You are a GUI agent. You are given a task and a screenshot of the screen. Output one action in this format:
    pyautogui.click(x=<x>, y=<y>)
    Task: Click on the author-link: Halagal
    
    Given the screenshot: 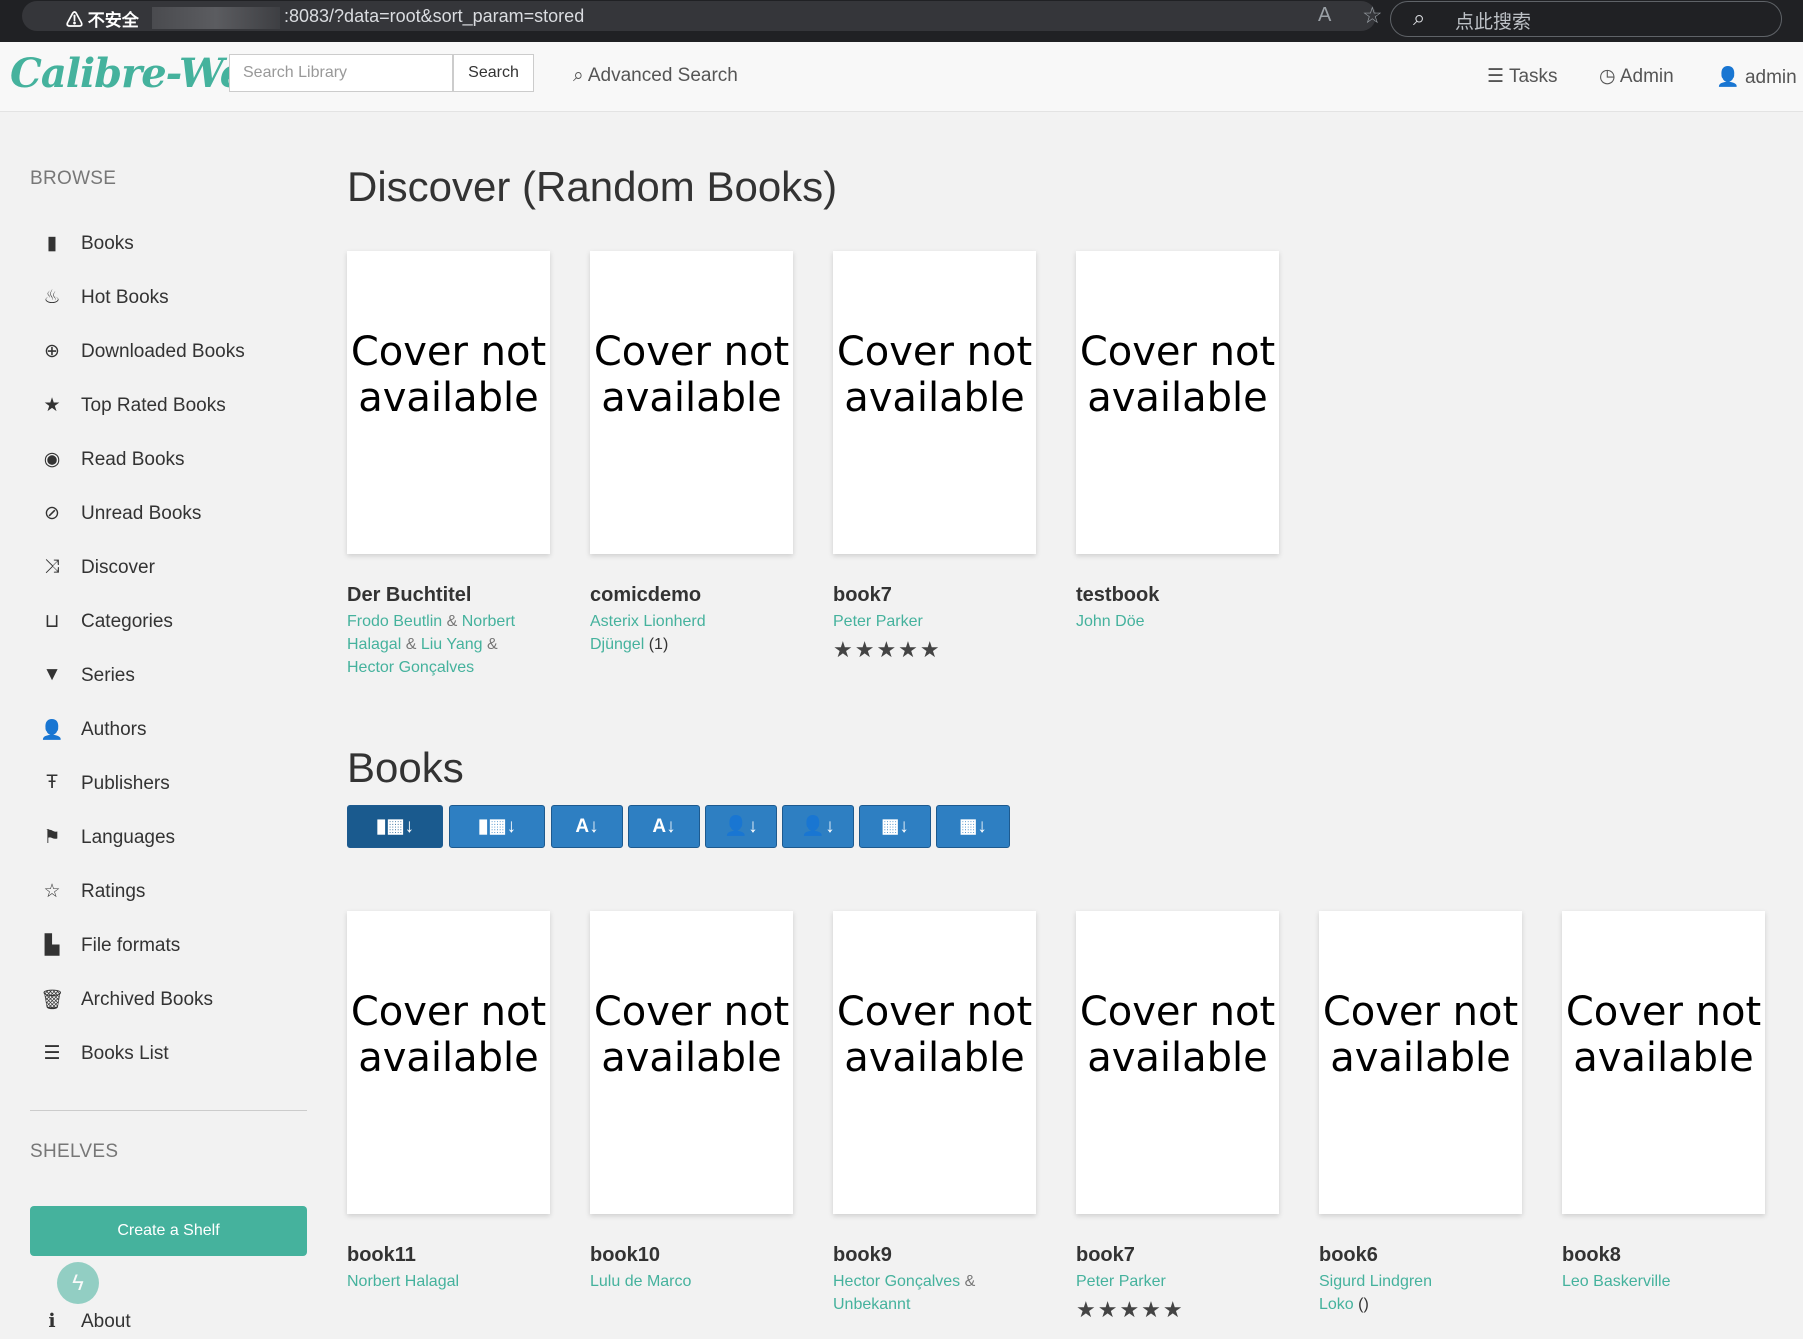 What is the action you would take?
    pyautogui.click(x=374, y=644)
    